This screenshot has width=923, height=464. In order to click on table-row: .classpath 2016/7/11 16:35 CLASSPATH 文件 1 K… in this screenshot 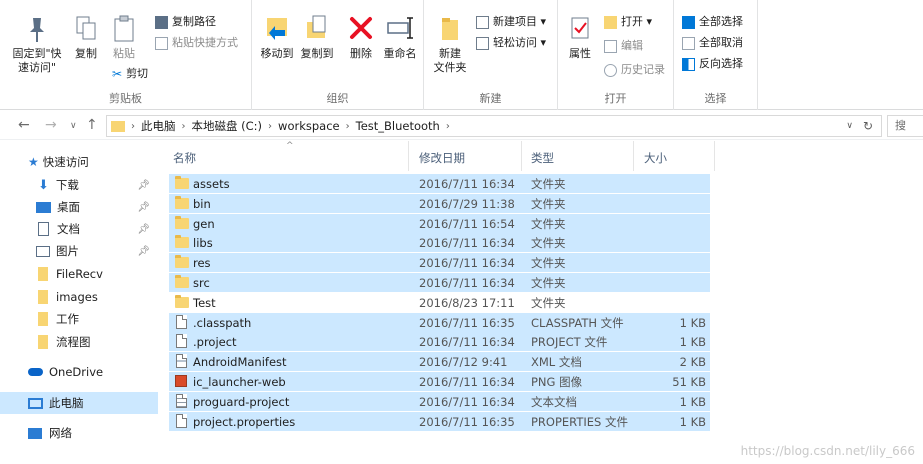, I will do `click(439, 322)`.